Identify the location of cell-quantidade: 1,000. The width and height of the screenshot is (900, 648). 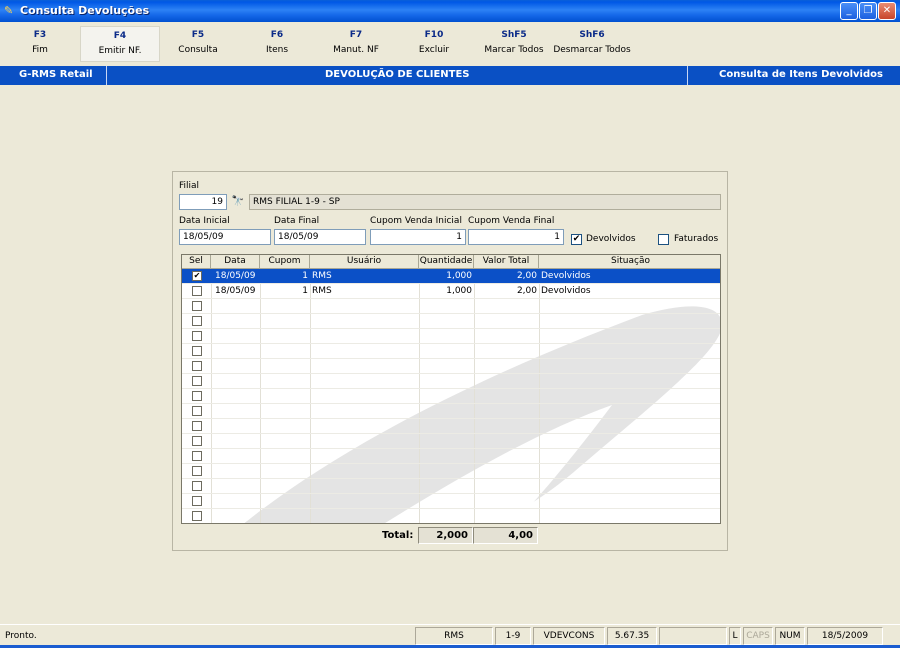
(459, 291).